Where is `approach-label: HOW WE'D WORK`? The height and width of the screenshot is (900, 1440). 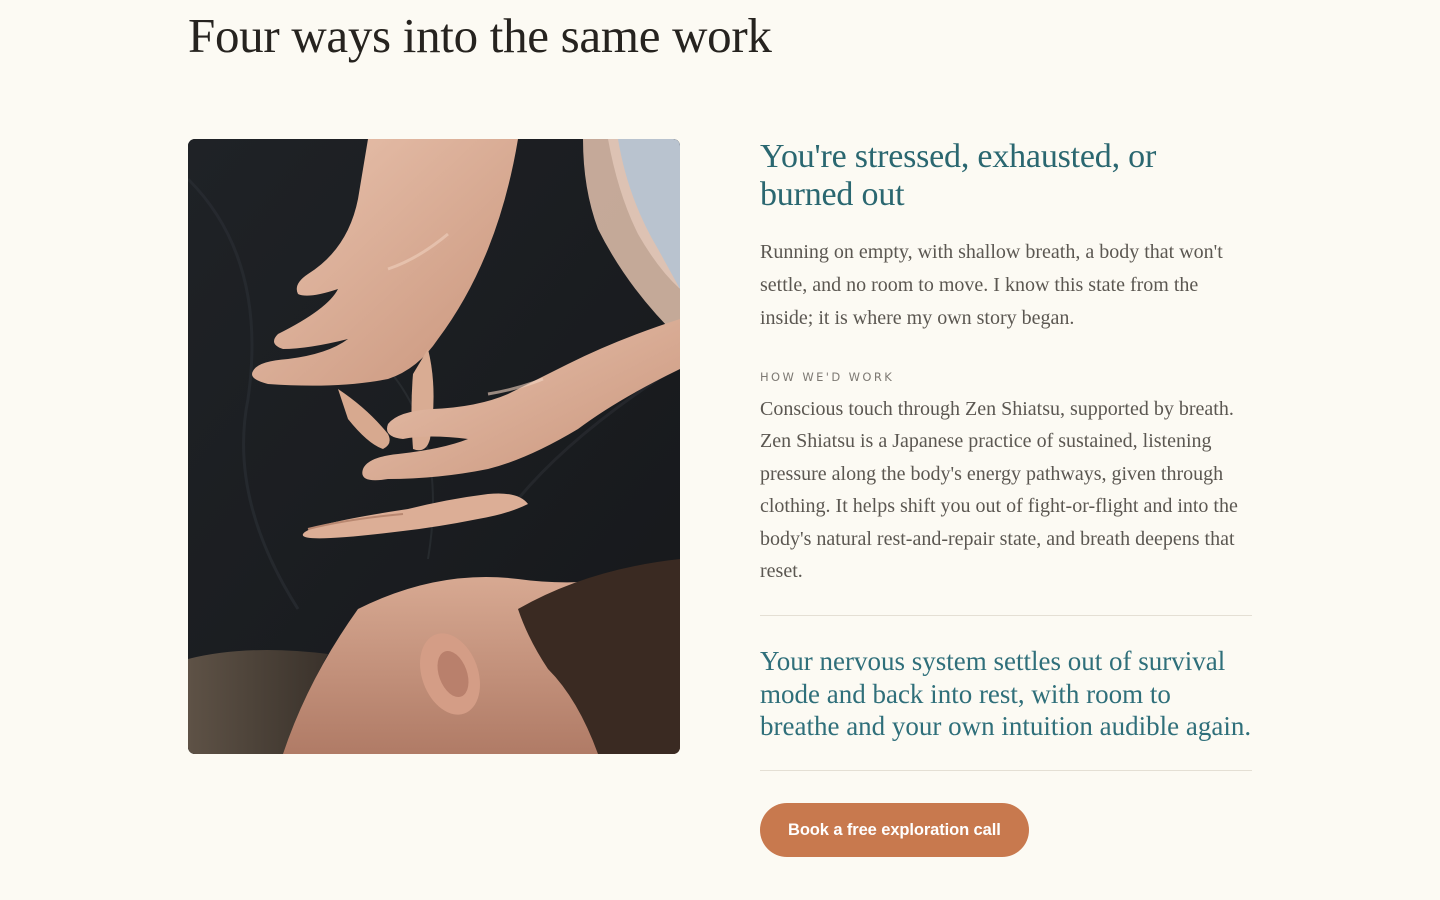
approach-label: HOW WE'D WORK is located at coordinates (827, 377).